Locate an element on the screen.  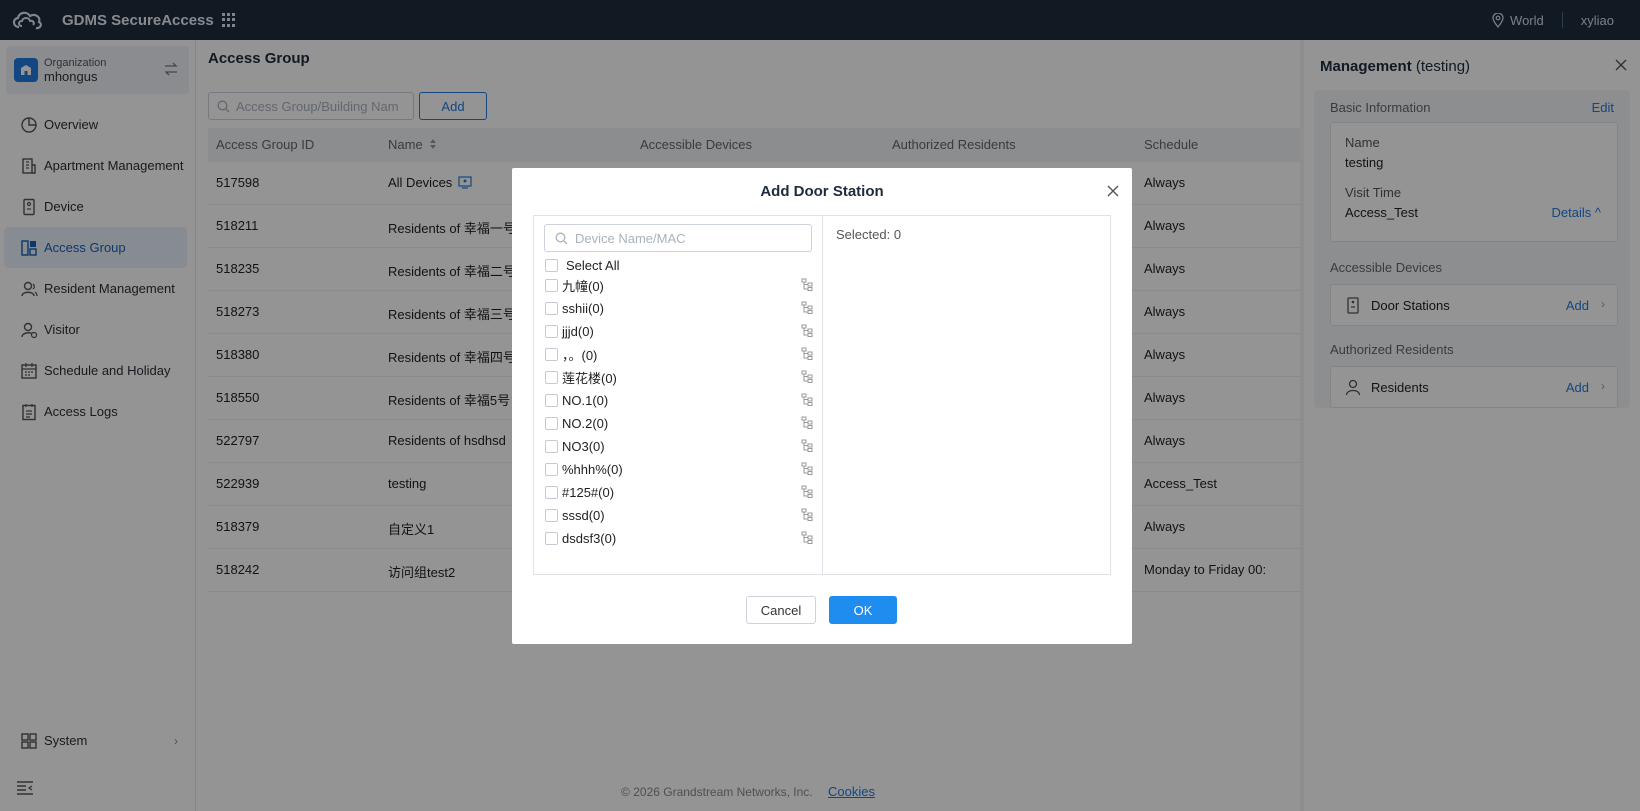
list-item: %hhh%(0) is located at coordinates (679, 469).